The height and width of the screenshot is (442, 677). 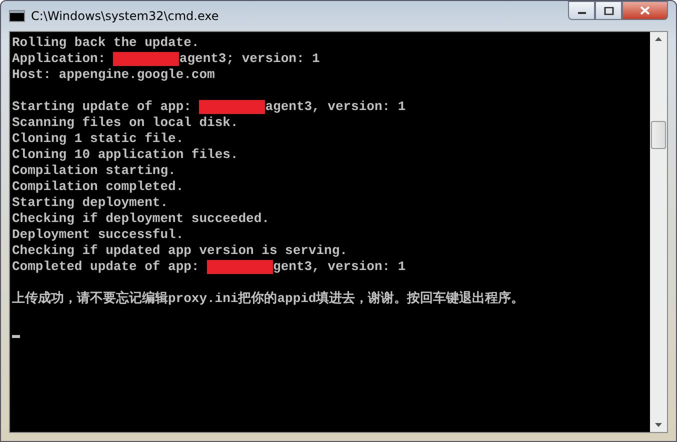 What do you see at coordinates (339, 267) in the screenshot?
I see `console-text: gent3, version: 1` at bounding box center [339, 267].